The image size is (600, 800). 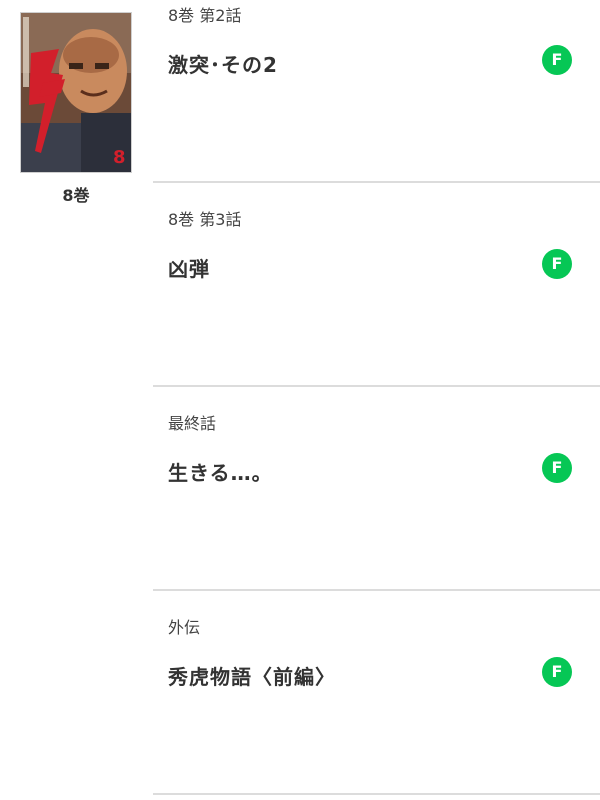 What do you see at coordinates (192, 423) in the screenshot?
I see `episode-number: 最終話` at bounding box center [192, 423].